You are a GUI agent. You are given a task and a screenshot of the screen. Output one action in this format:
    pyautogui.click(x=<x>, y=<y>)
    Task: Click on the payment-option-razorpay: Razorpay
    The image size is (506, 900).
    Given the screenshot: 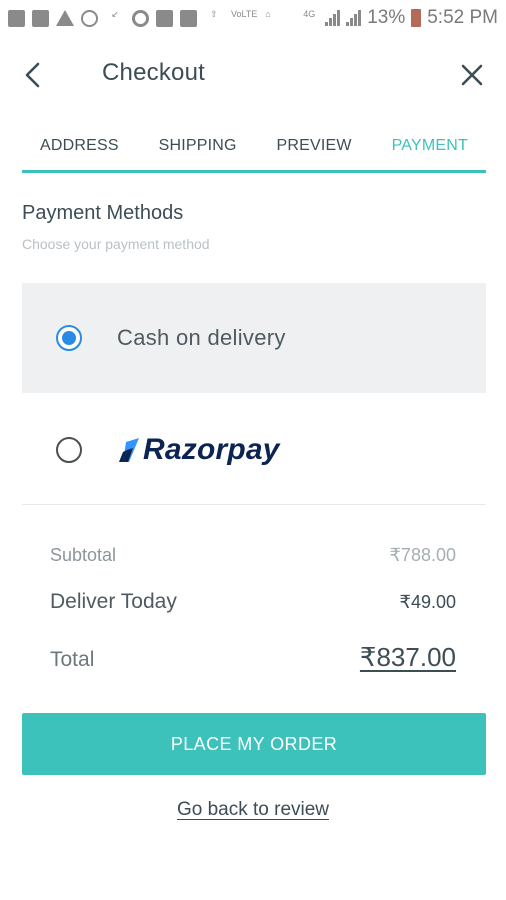 What is the action you would take?
    pyautogui.click(x=254, y=450)
    